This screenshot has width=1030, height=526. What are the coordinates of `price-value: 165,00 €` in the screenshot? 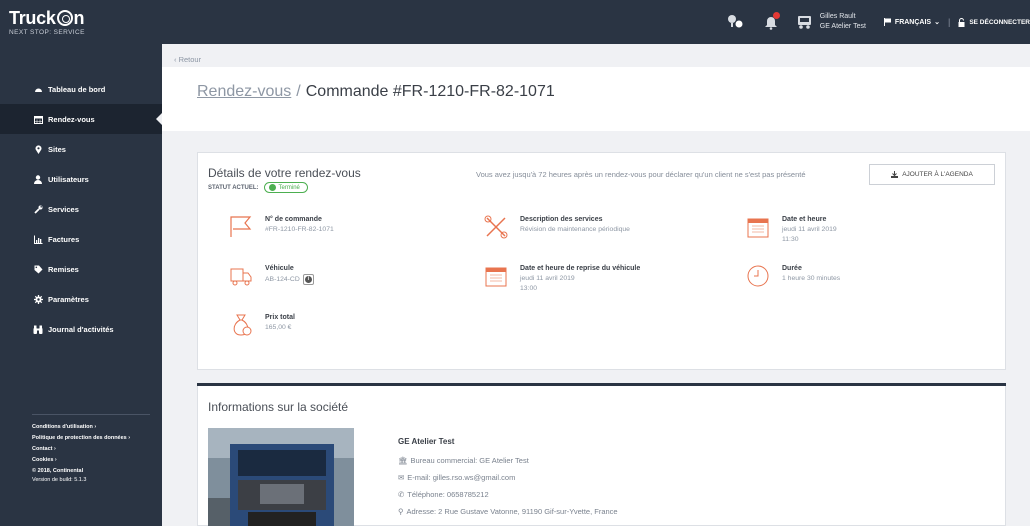 It's located at (278, 327).